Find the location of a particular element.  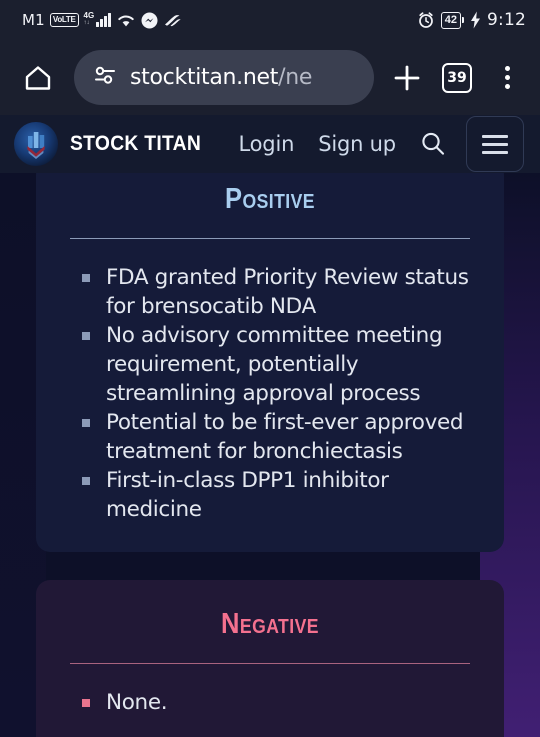

network-traffic-label: ↑↓ is located at coordinates (86, 23).